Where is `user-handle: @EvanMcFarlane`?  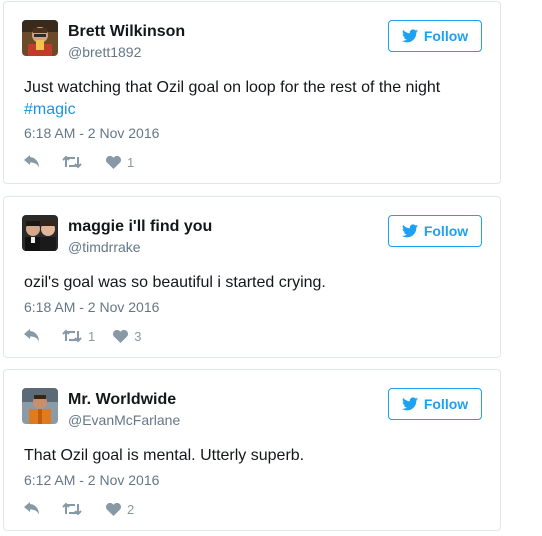 user-handle: @EvanMcFarlane is located at coordinates (124, 420).